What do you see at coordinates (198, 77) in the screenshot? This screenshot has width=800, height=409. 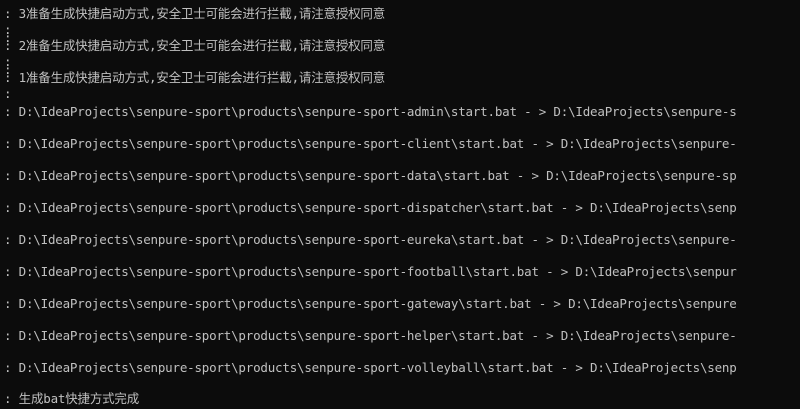 I see `console-line-text: 1准备生成快捷启动方式,安全卫士可能会进行拦截,请注意授权同意` at bounding box center [198, 77].